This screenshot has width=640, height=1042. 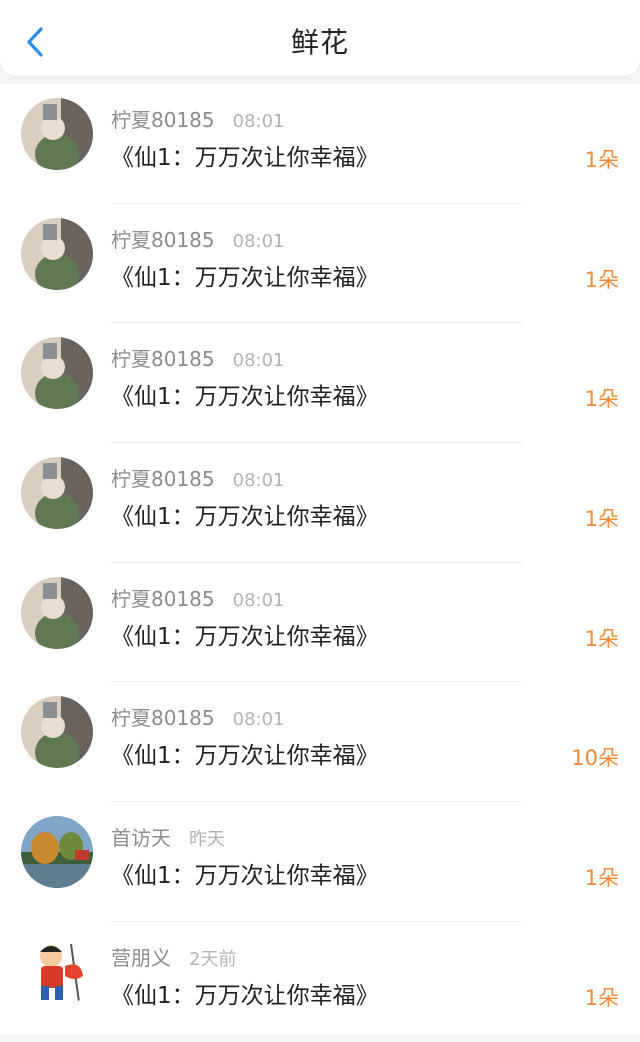 What do you see at coordinates (141, 836) in the screenshot?
I see `user-name: 首访天` at bounding box center [141, 836].